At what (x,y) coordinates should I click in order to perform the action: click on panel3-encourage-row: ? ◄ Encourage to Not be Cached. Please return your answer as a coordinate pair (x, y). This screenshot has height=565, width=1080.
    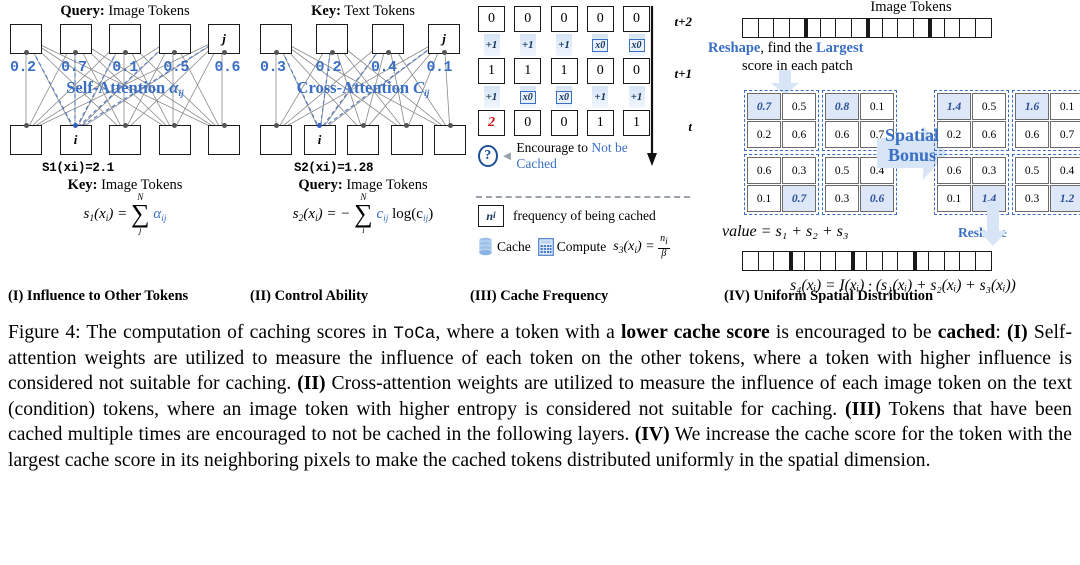
    Looking at the image, I should click on (564, 156).